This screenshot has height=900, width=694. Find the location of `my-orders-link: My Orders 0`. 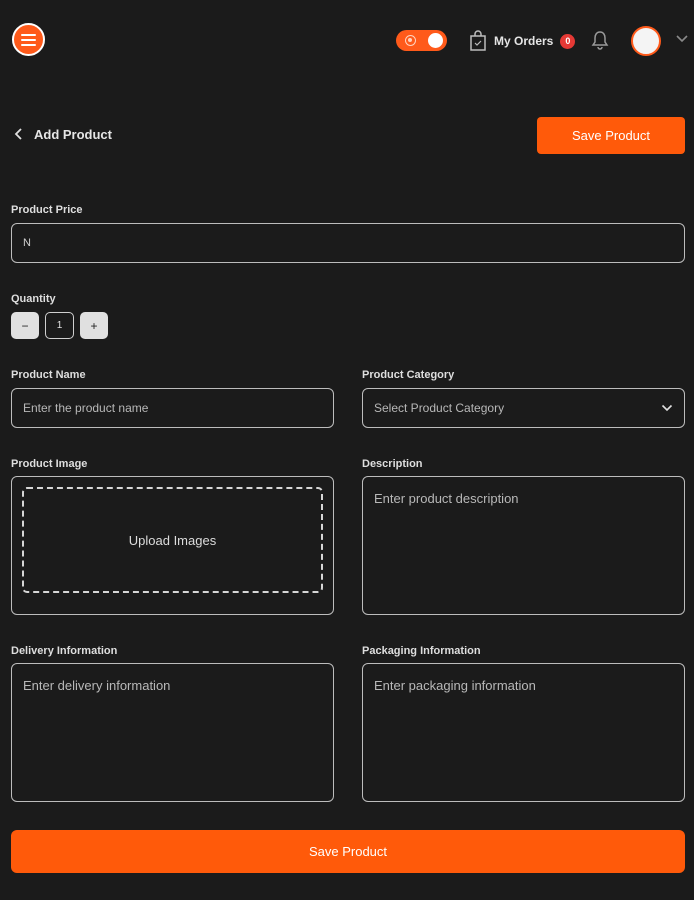

my-orders-link: My Orders 0 is located at coordinates (522, 41).